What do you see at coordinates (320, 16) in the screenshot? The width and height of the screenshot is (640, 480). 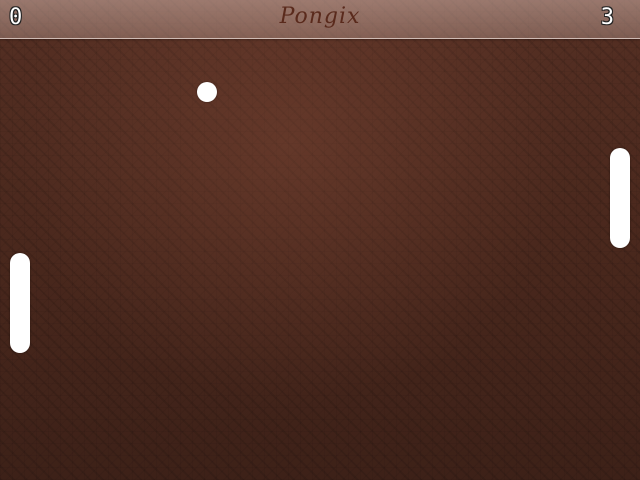 I see `game-title: Pongix` at bounding box center [320, 16].